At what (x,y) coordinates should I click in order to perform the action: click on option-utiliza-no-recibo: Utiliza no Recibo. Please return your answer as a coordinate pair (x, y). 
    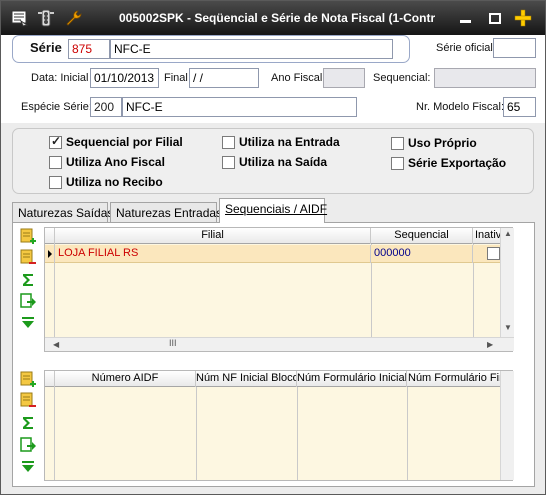
    Looking at the image, I should click on (106, 182).